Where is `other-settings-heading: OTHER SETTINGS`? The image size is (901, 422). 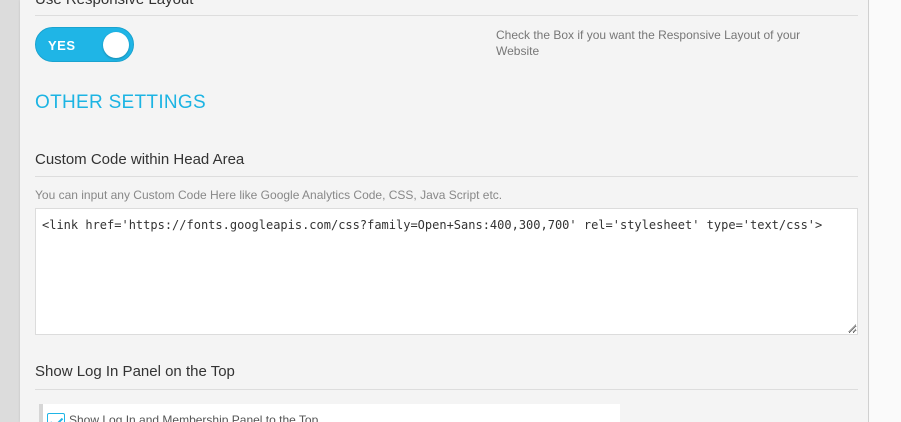 other-settings-heading: OTHER SETTINGS is located at coordinates (120, 102).